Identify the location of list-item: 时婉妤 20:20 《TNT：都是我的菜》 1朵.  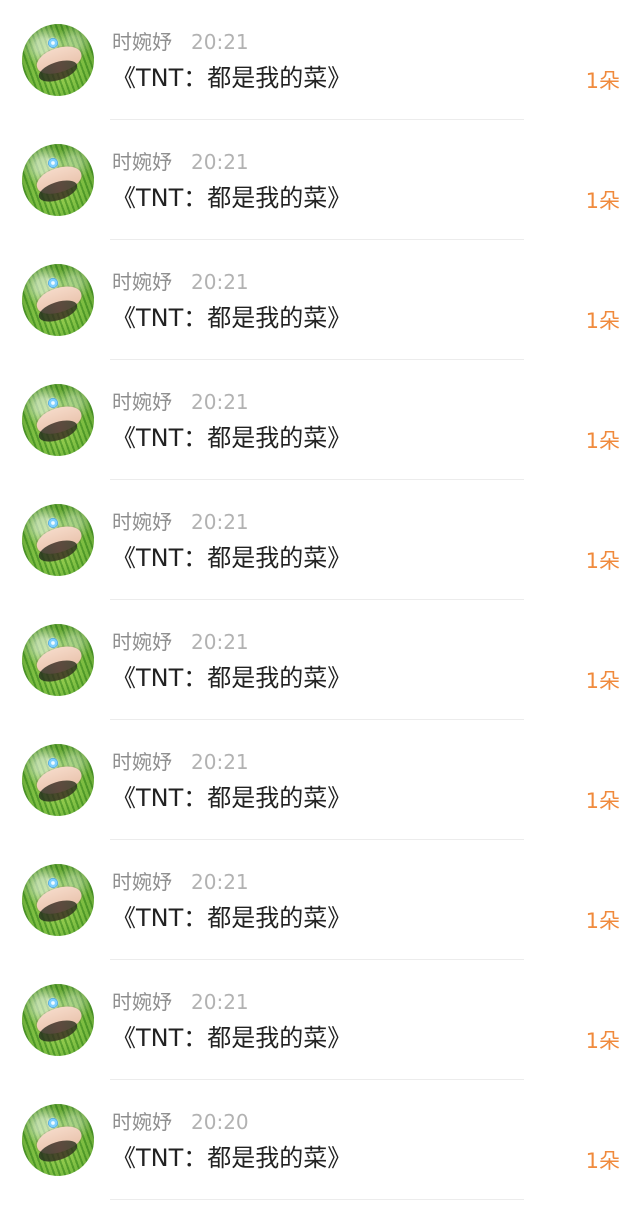
(320, 1140).